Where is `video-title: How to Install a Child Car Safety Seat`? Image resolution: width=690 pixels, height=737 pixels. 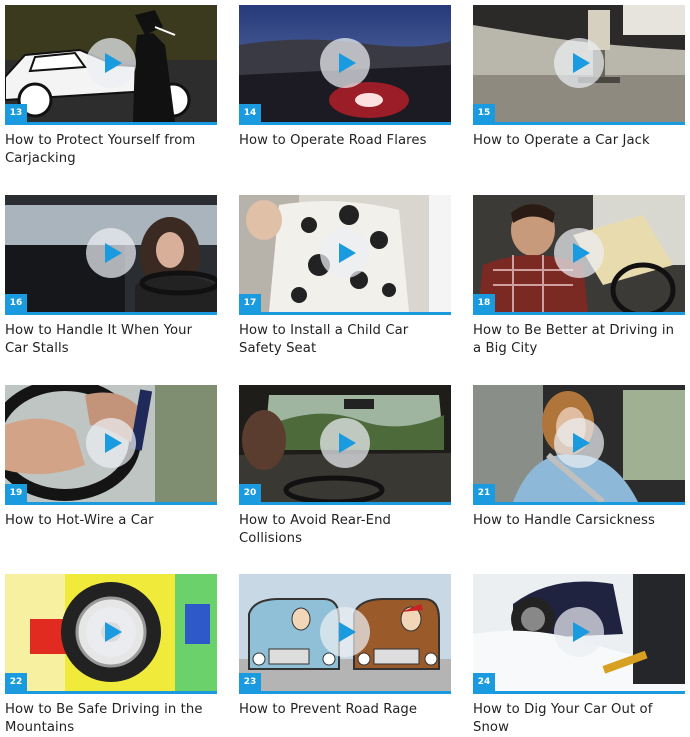 video-title: How to Install a Child Car Safety Seat is located at coordinates (345, 340).